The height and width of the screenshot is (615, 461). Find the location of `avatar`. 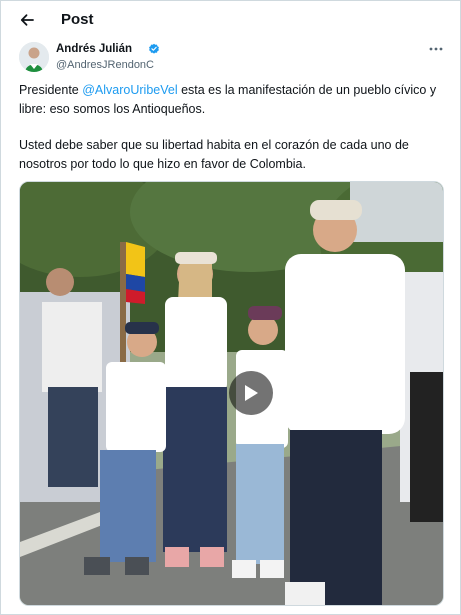

avatar is located at coordinates (34, 57).